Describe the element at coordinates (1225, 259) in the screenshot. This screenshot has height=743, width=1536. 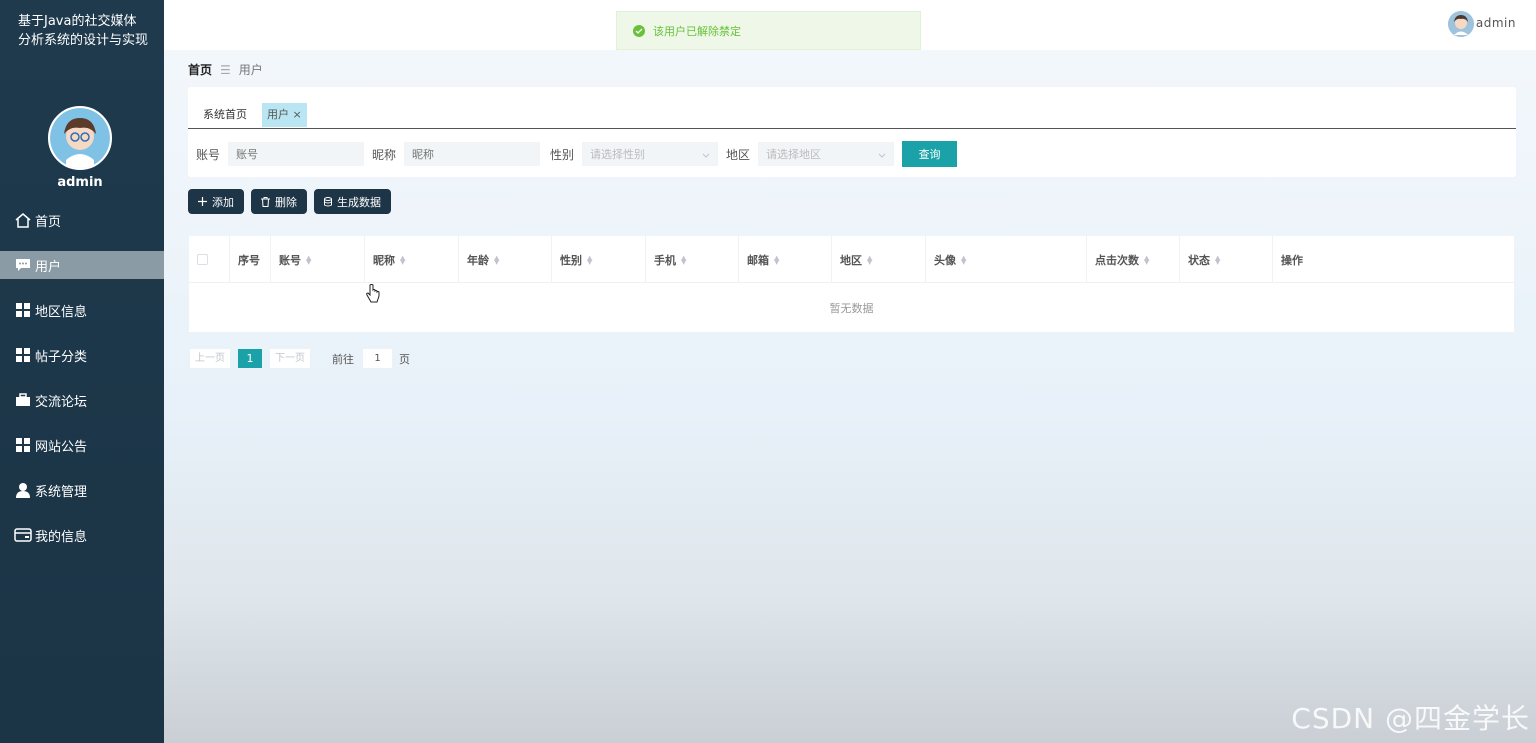
I see `column-header: 状态 ▲ ▼` at that location.